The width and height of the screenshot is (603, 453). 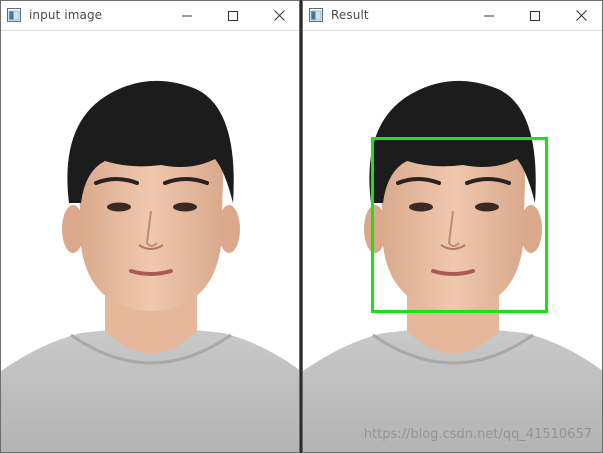 I want to click on window-title: input image, so click(x=66, y=15).